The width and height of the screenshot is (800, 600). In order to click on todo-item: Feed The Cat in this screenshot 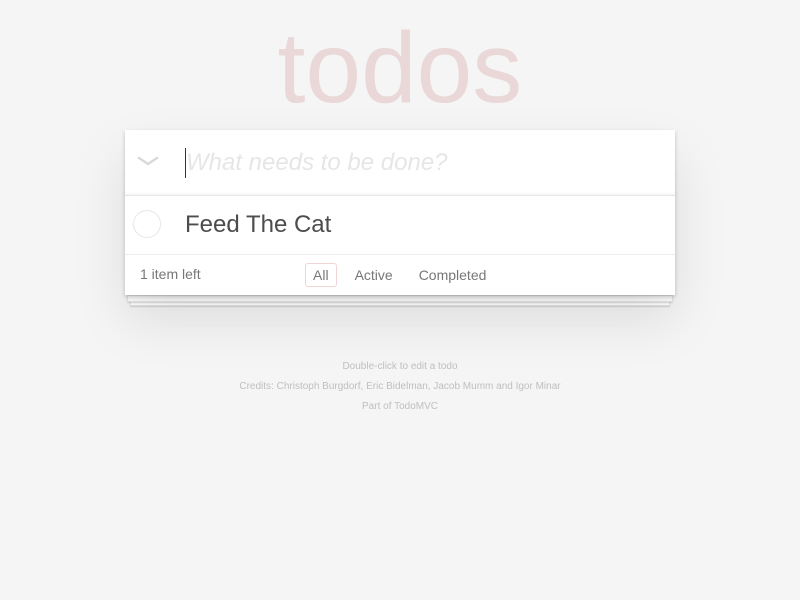, I will do `click(400, 225)`.